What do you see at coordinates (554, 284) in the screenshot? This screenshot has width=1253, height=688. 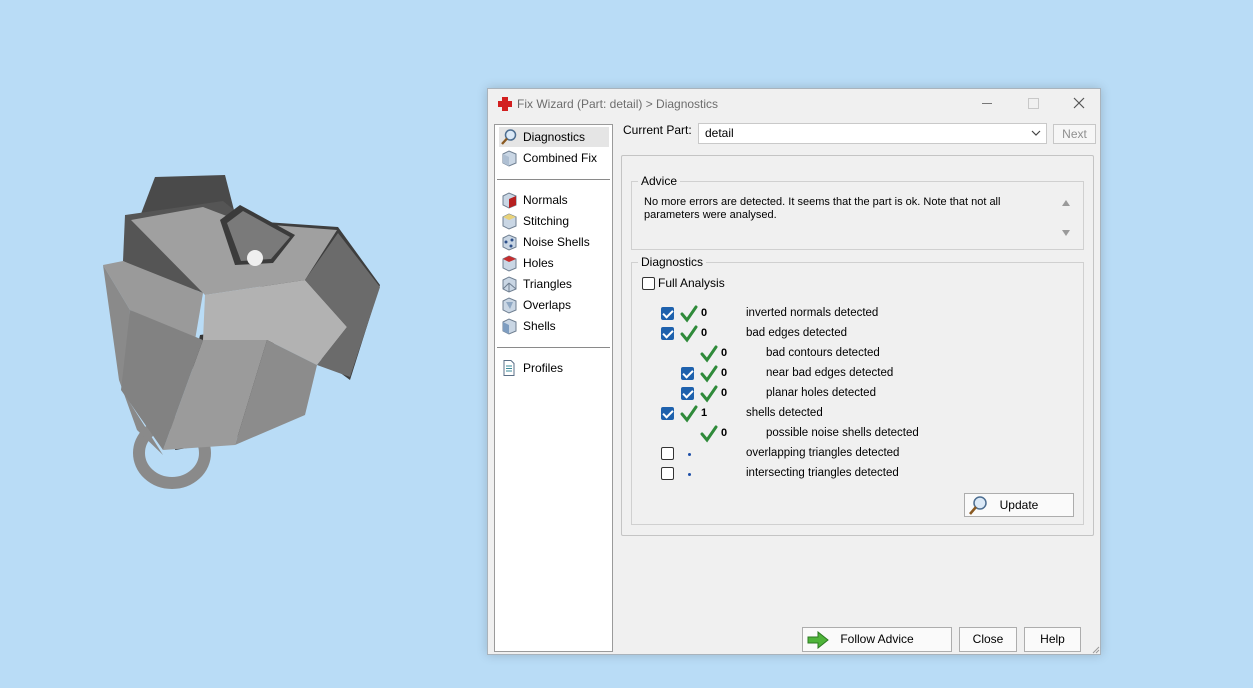 I see `nav-item-triangles: Triangles` at bounding box center [554, 284].